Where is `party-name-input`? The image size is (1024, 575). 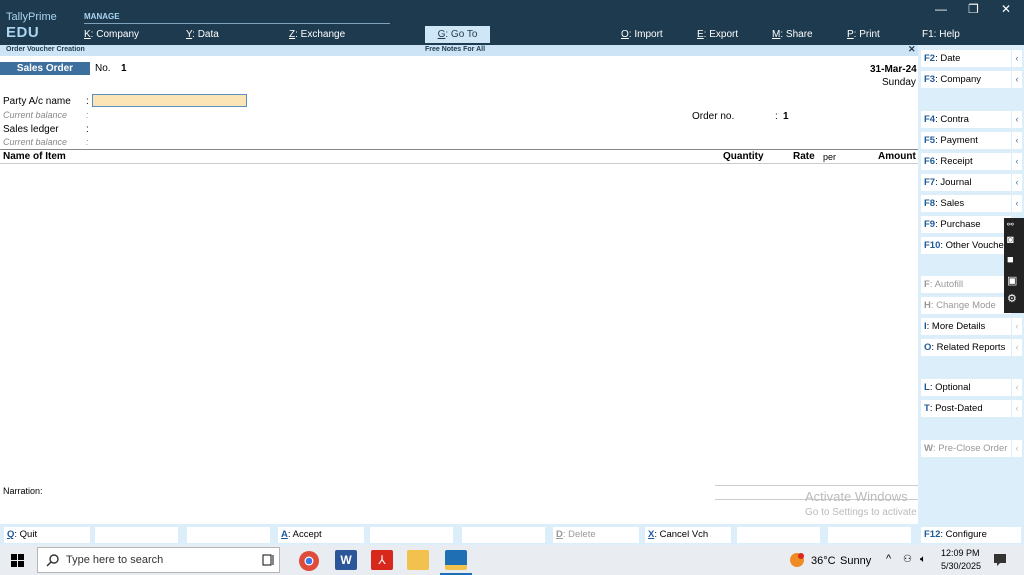
party-name-input is located at coordinates (169, 100).